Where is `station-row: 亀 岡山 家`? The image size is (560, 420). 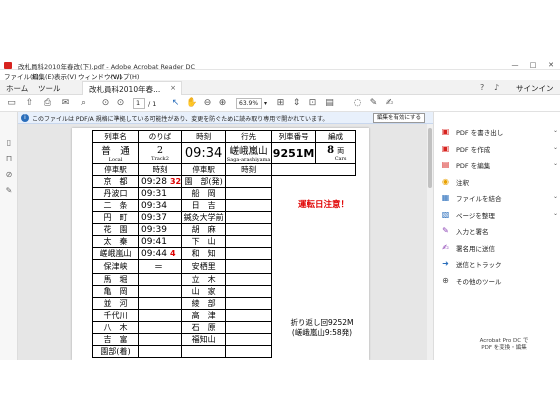 station-row: 亀 岡山 家 is located at coordinates (224, 291).